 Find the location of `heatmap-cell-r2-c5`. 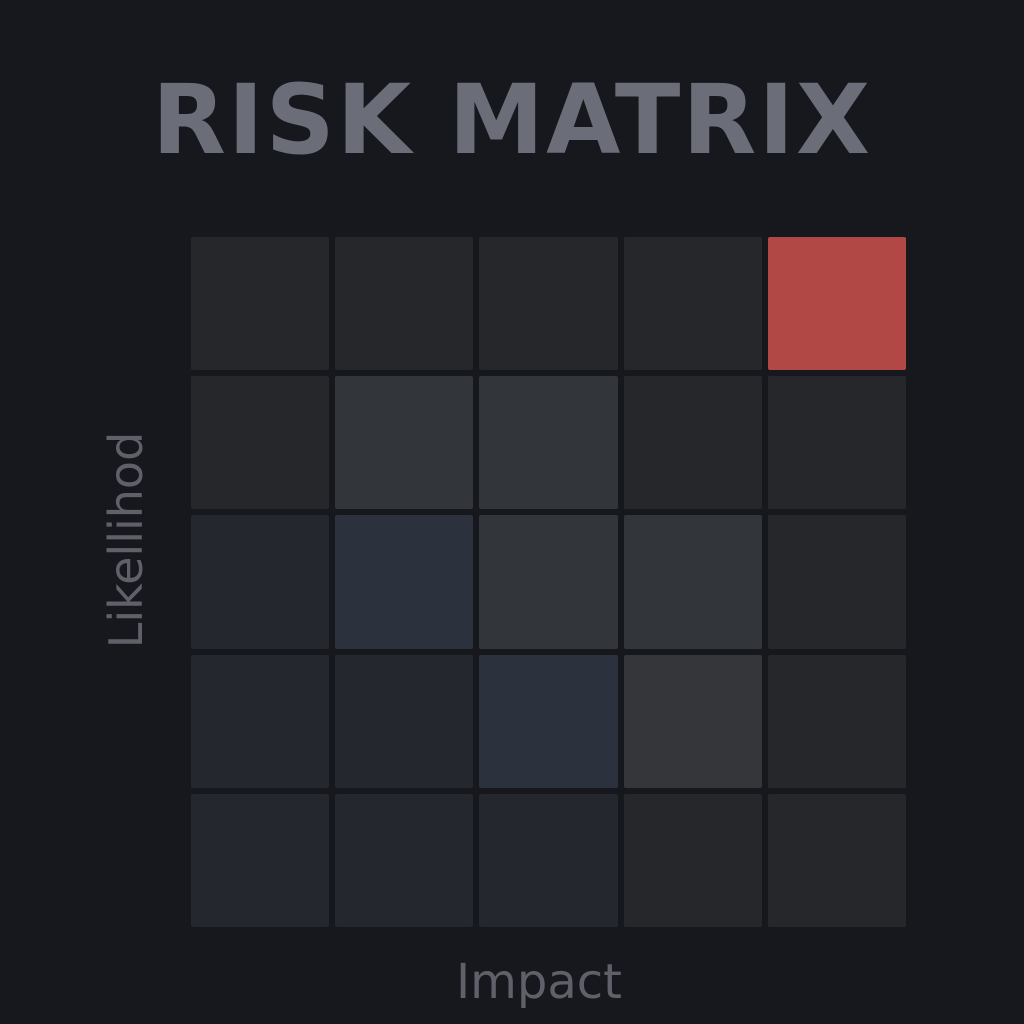

heatmap-cell-r2-c5 is located at coordinates (836, 443).